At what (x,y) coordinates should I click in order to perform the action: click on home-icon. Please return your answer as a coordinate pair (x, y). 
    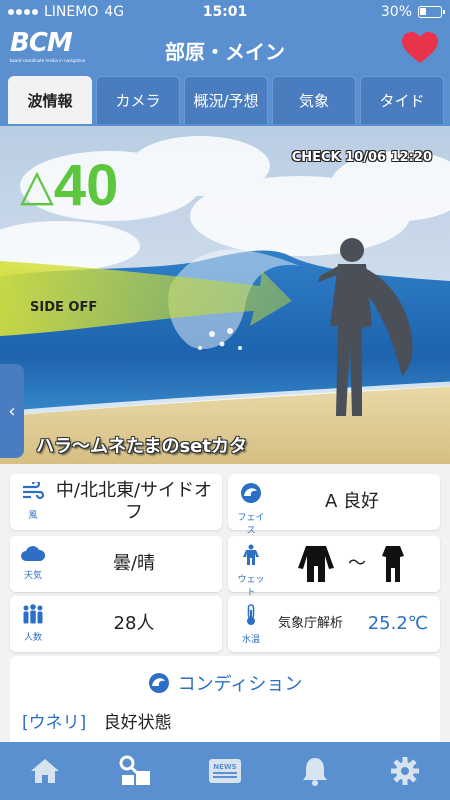
    Looking at the image, I should click on (45, 771).